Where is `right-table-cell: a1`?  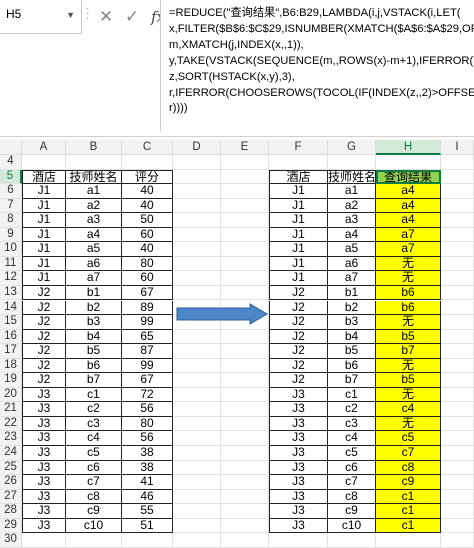 right-table-cell: a1 is located at coordinates (352, 191).